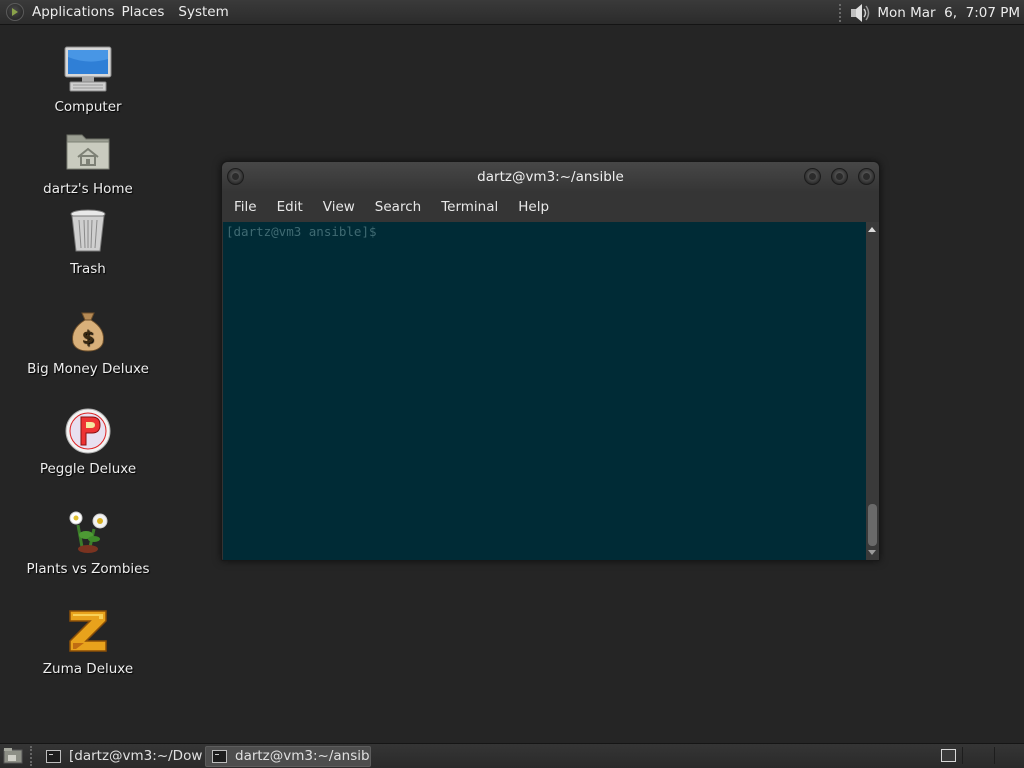 This screenshot has width=1024, height=768. What do you see at coordinates (301, 231) in the screenshot?
I see `shell-prompt: [dartz@vm3 ansible]$` at bounding box center [301, 231].